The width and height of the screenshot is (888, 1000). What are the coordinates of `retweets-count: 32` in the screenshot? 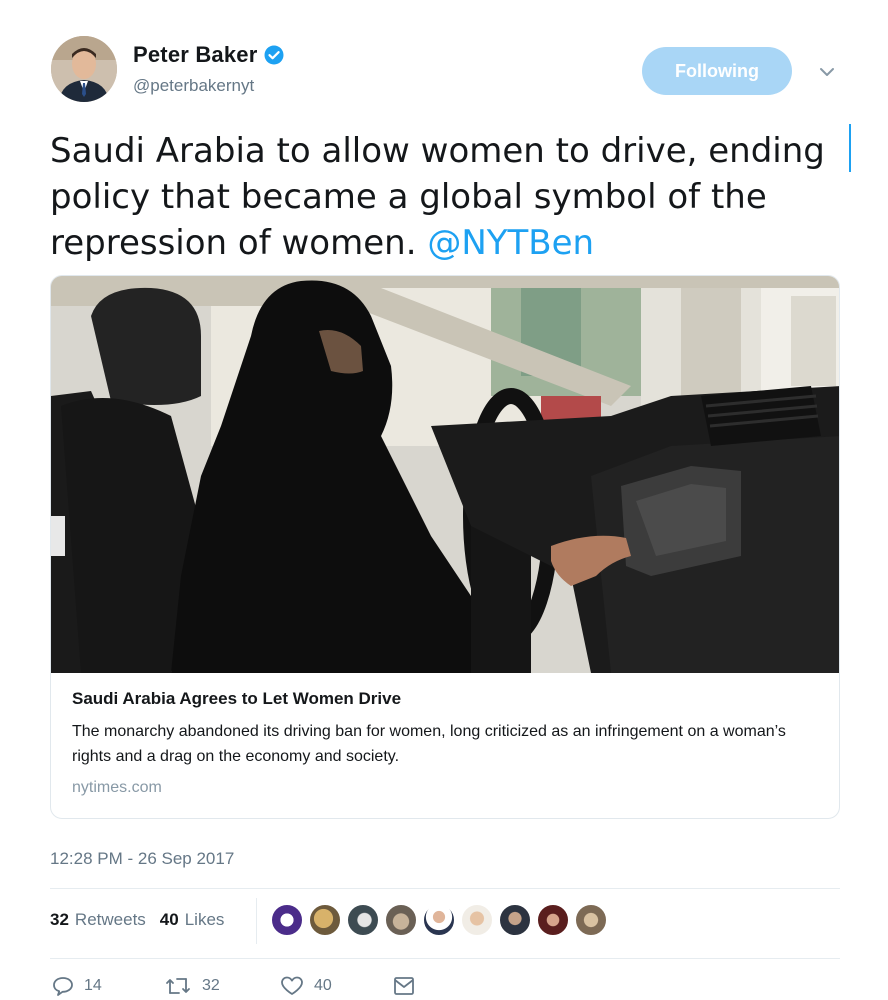 It's located at (59, 919).